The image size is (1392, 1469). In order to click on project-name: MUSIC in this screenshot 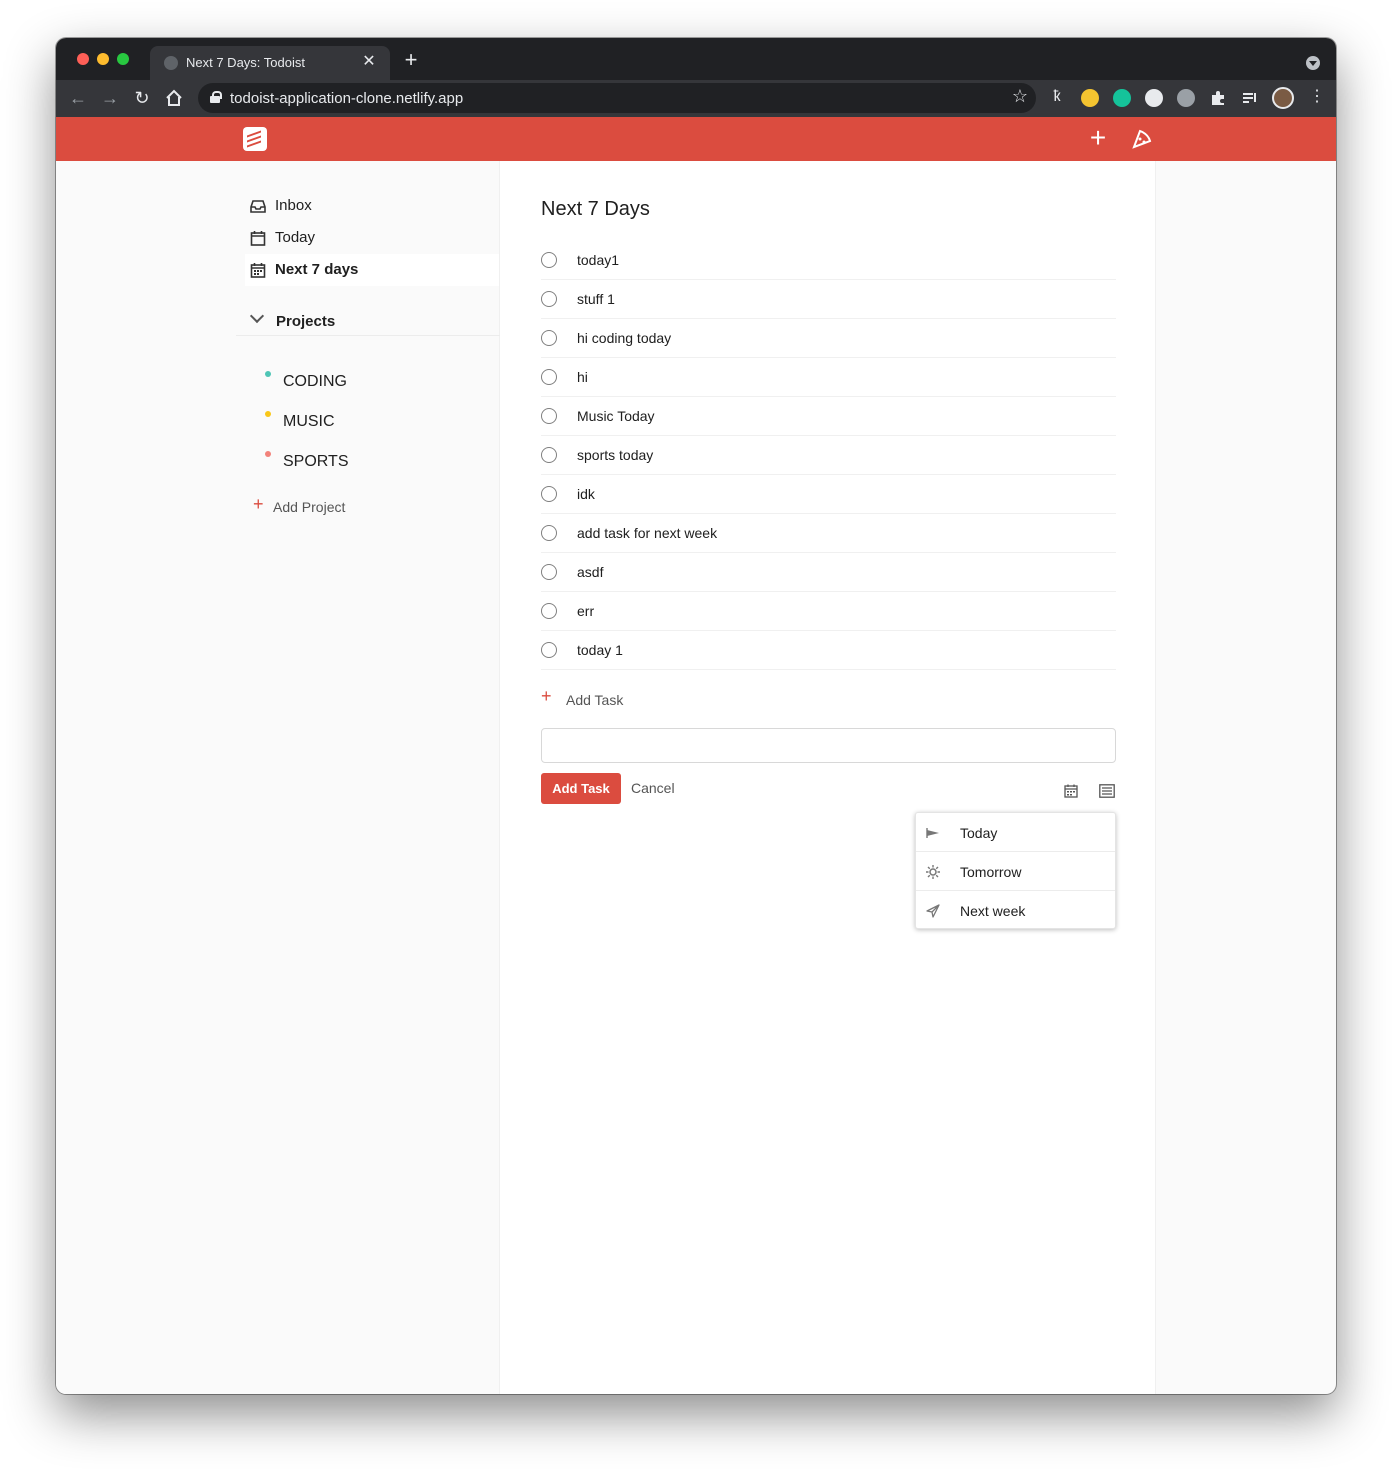, I will do `click(309, 421)`.